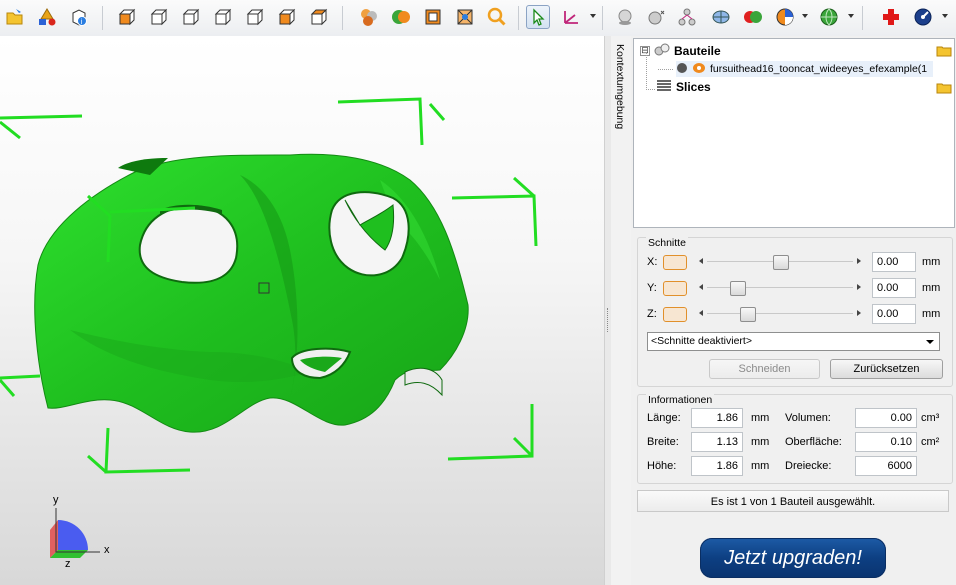 This screenshot has width=956, height=585. Describe the element at coordinates (813, 442) in the screenshot. I see `surface-label: Oberfläche:` at that location.